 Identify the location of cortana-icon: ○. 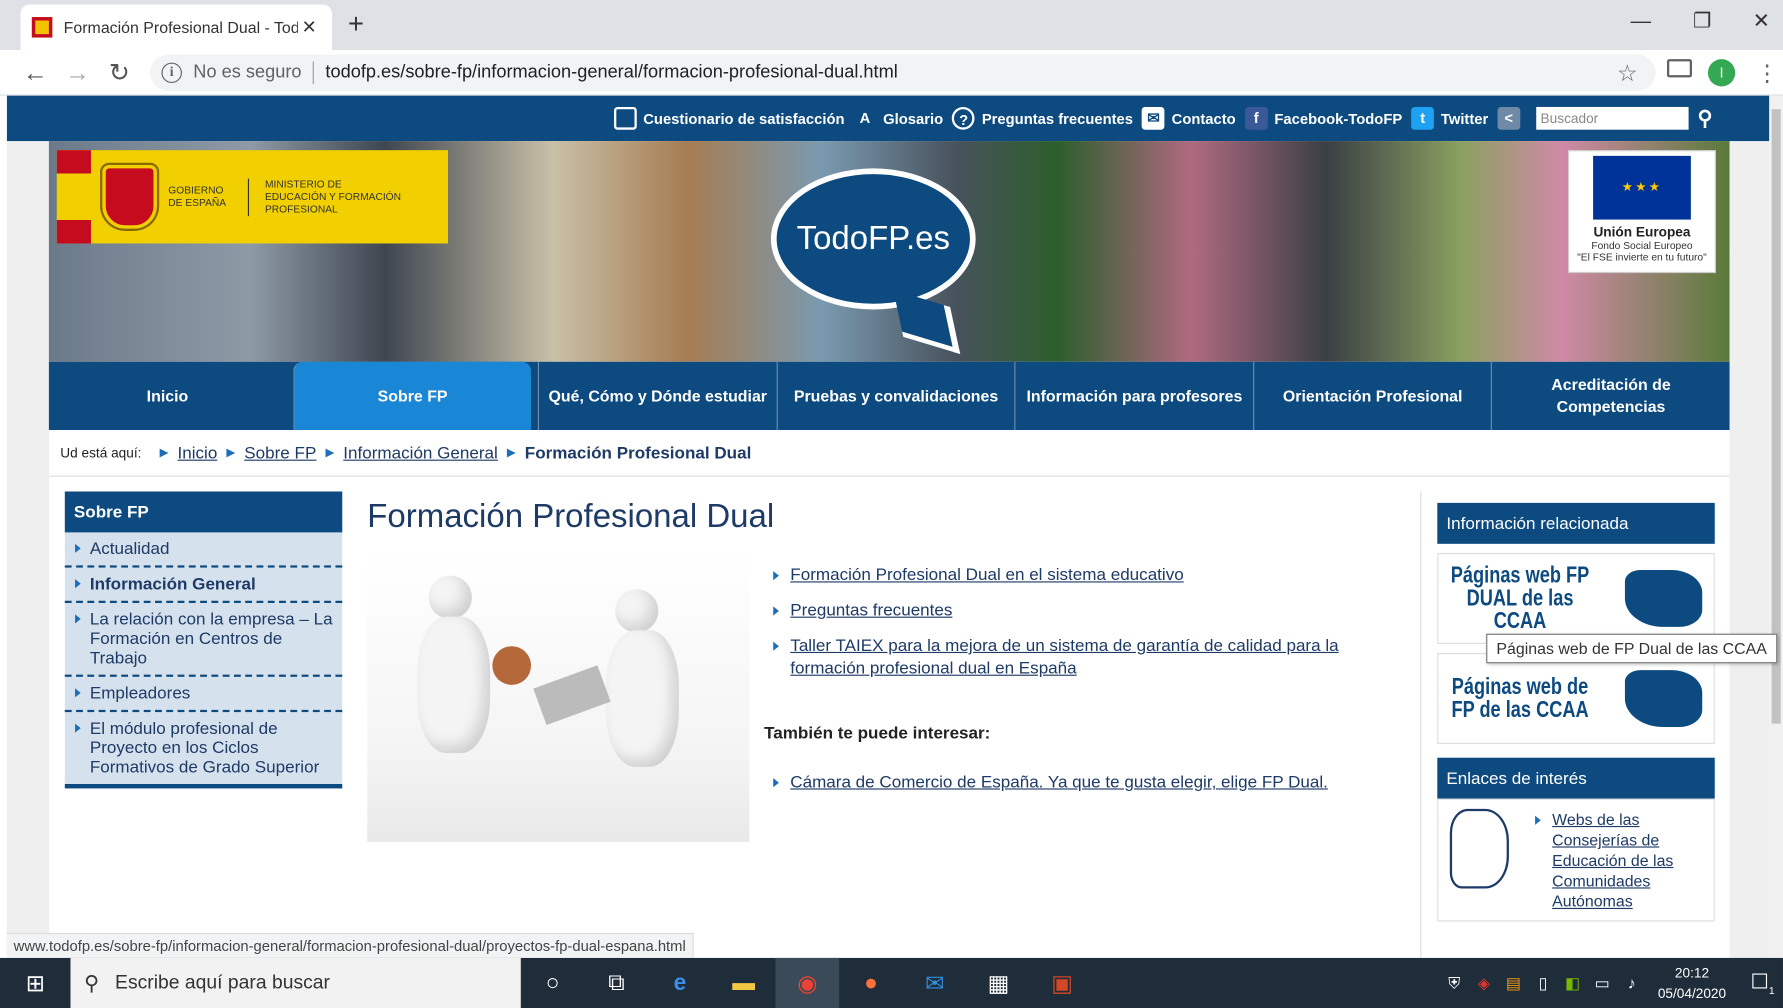
(553, 983).